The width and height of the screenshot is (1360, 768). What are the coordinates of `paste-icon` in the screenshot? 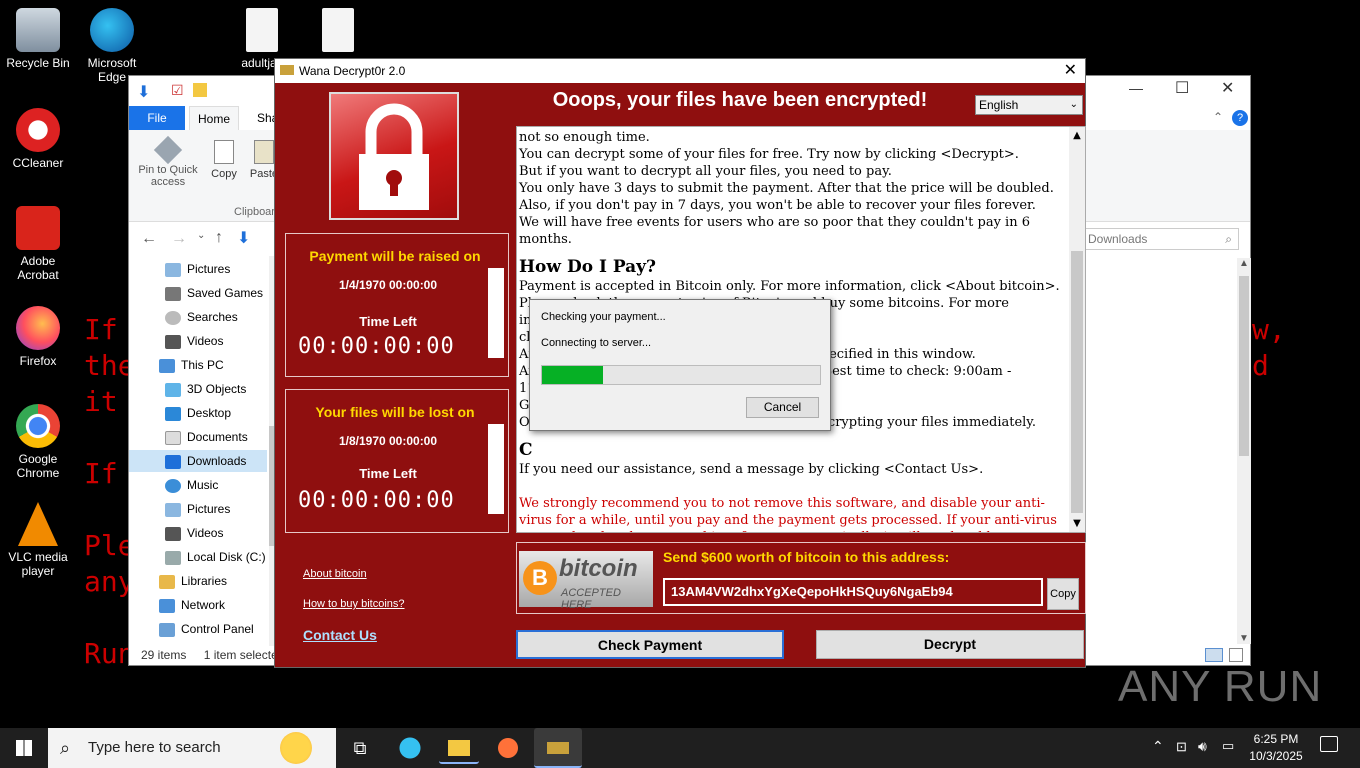 It's located at (264, 152).